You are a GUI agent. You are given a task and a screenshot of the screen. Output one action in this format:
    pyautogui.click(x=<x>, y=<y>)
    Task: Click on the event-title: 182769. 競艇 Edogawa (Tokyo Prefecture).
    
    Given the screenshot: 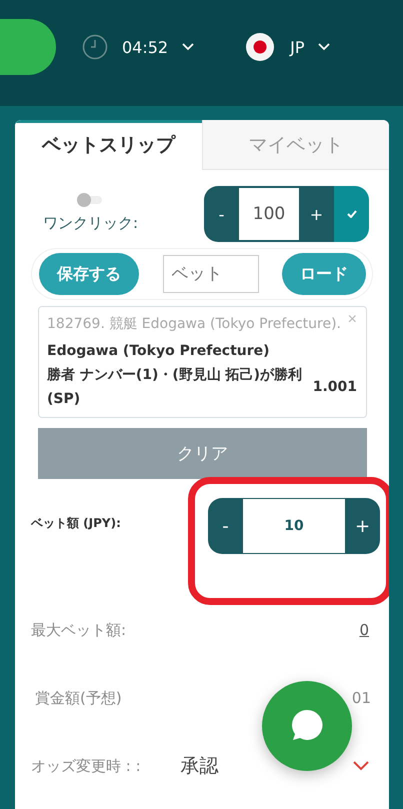 What is the action you would take?
    pyautogui.click(x=194, y=324)
    